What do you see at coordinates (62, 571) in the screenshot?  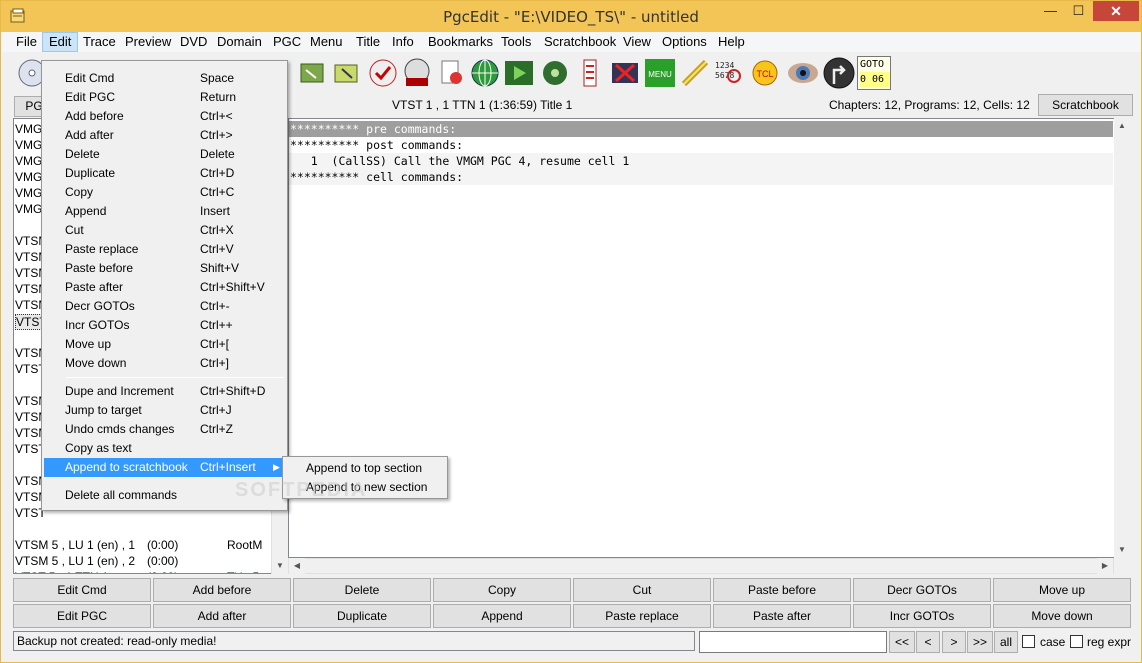 I see `pgc-list-item-name: VTST 5 , 1 TTN 1` at bounding box center [62, 571].